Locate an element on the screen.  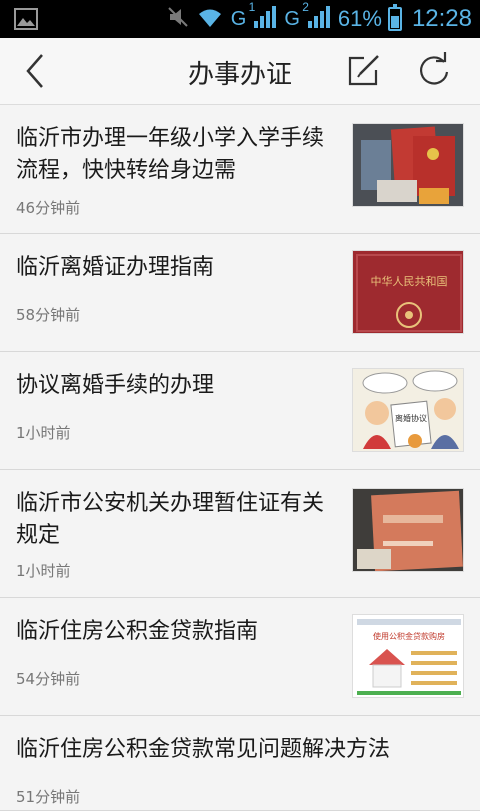
list-item: 临沂住房公积金贷款常见问题解决方法 51分钟前 is located at coordinates (240, 763).